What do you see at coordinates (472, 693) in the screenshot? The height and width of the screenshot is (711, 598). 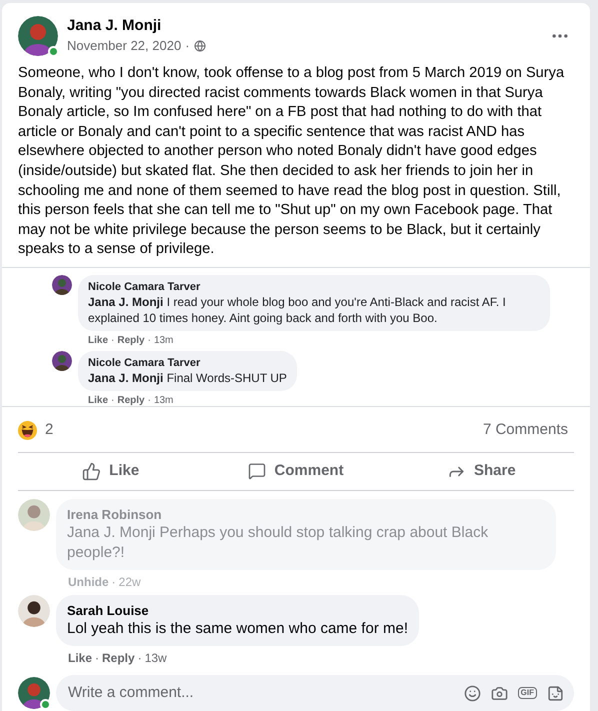 I see `emoji-icon` at bounding box center [472, 693].